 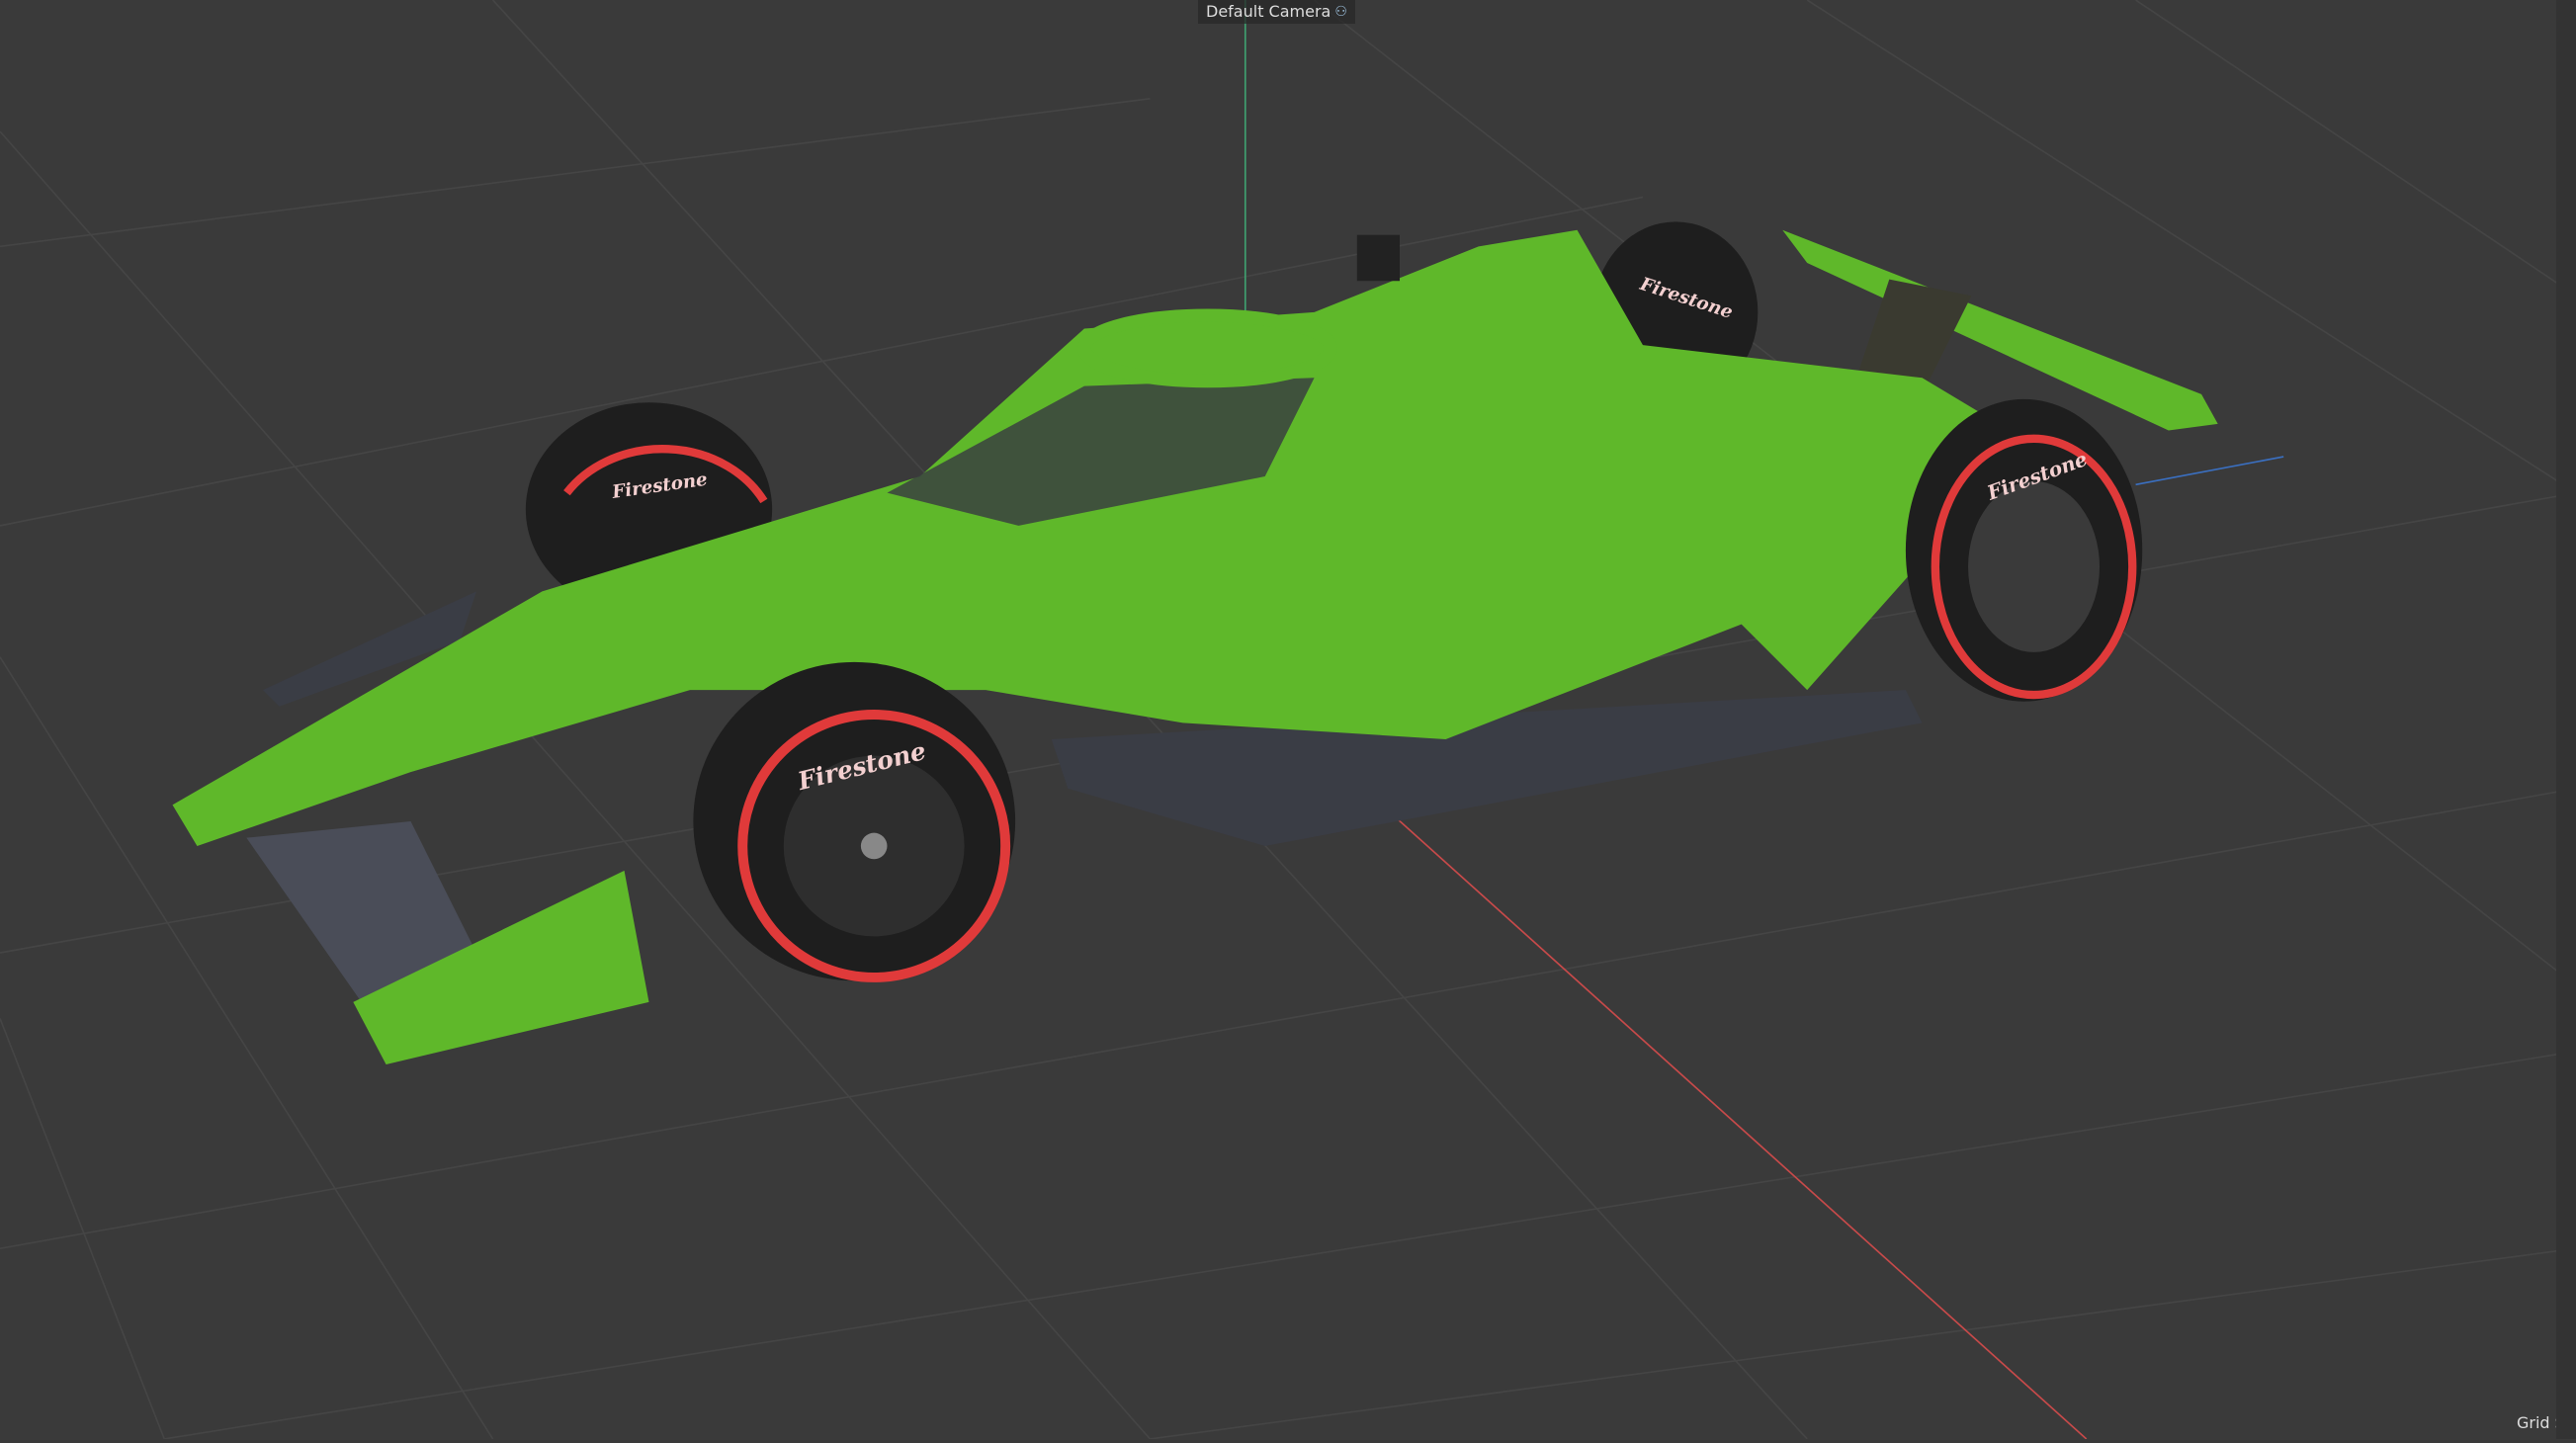 What do you see at coordinates (1725, 1114) in the screenshot?
I see `x-axis-line` at bounding box center [1725, 1114].